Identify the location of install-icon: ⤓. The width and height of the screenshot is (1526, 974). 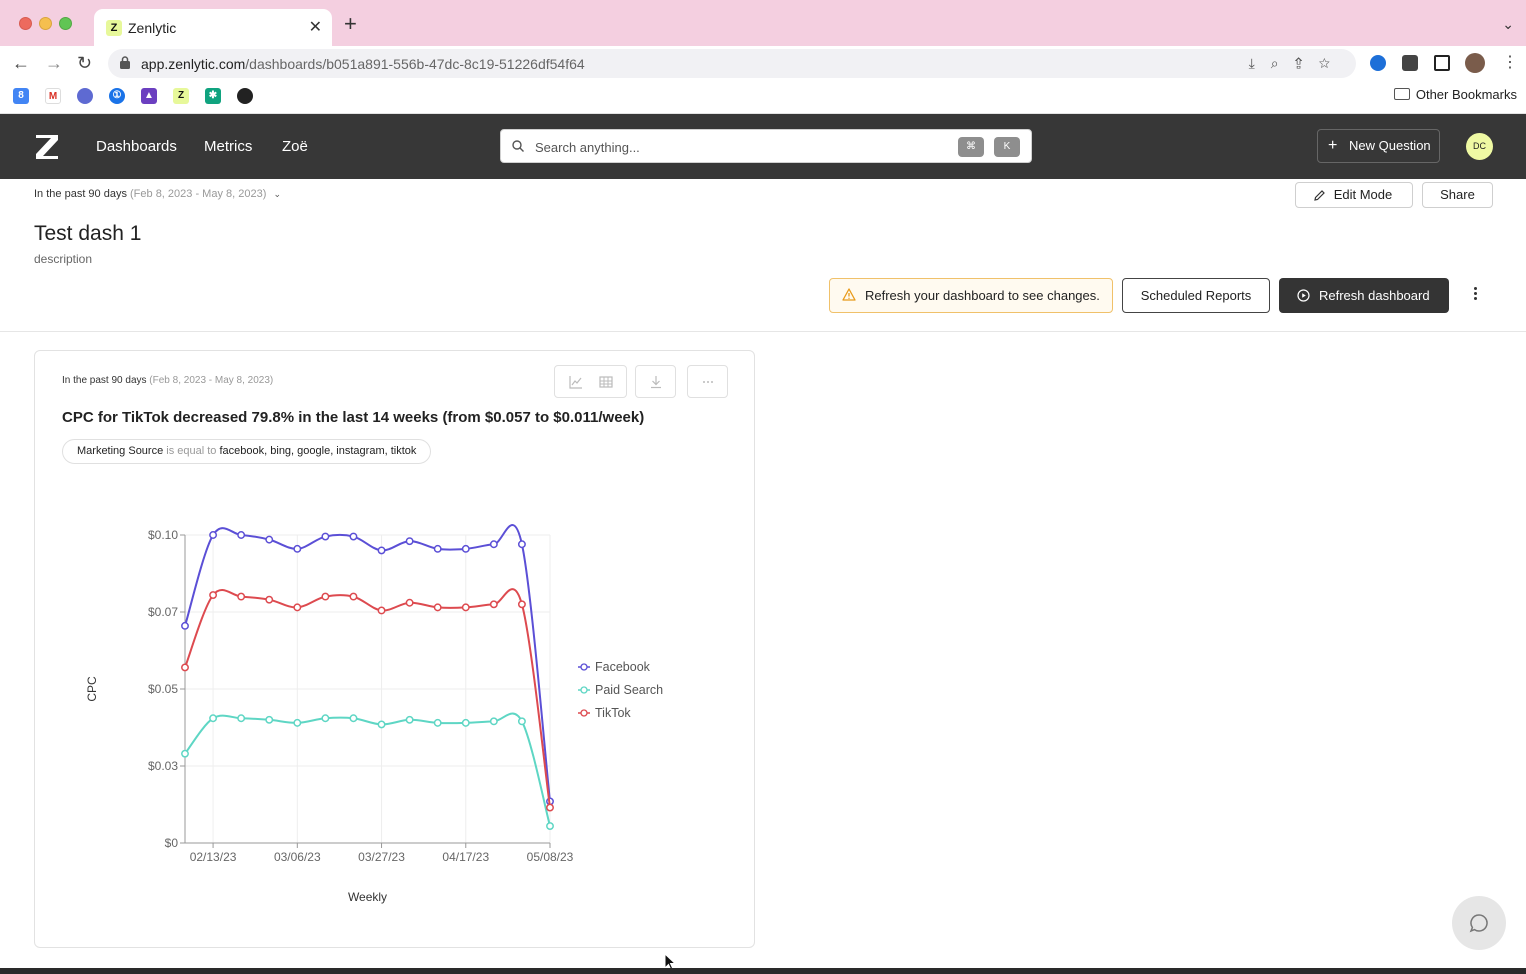
(1260, 63).